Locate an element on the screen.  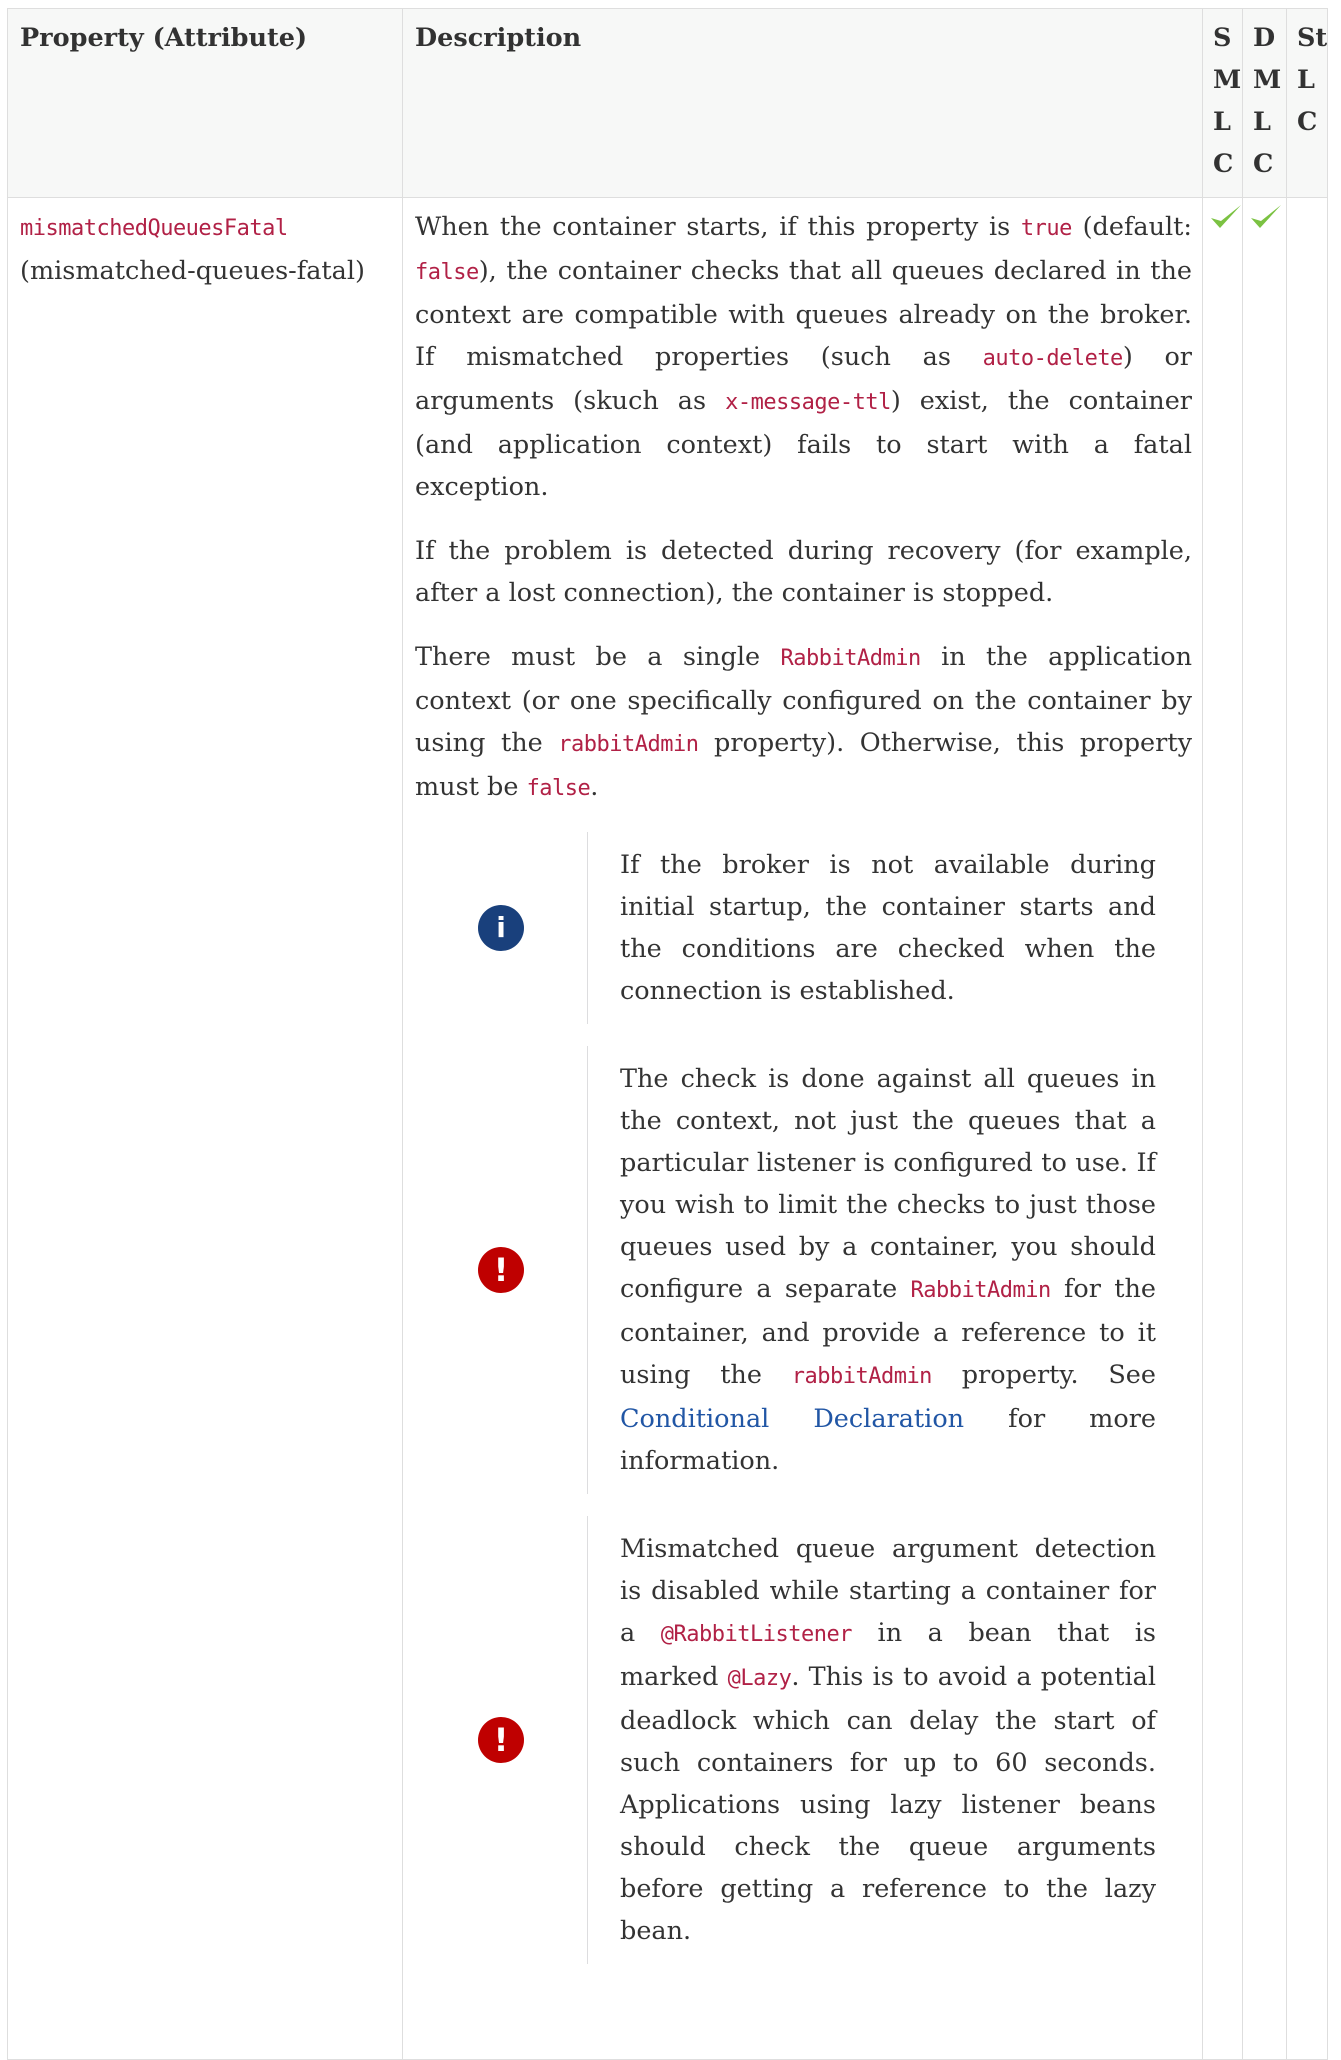
property-code: mismatchedQueuesFatal is located at coordinates (154, 228).